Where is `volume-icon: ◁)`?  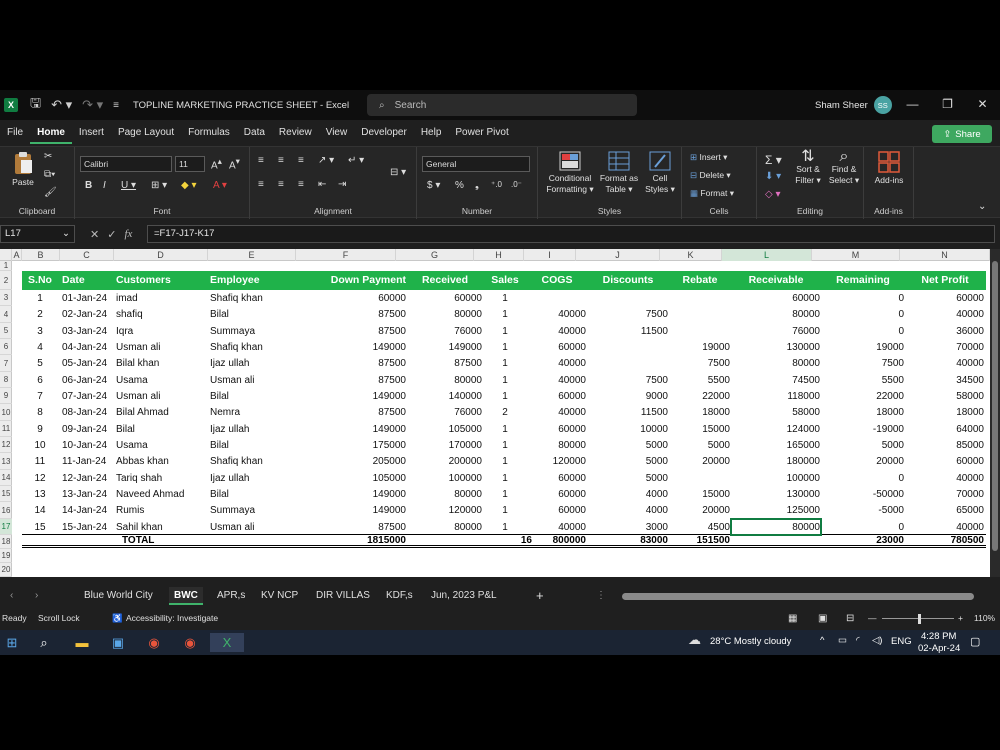 volume-icon: ◁) is located at coordinates (877, 640).